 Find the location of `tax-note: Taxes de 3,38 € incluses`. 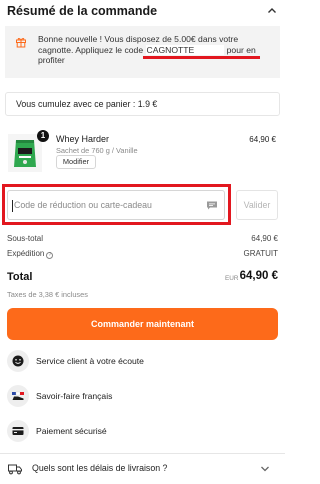

tax-note: Taxes de 3,38 € incluses is located at coordinates (47, 294).